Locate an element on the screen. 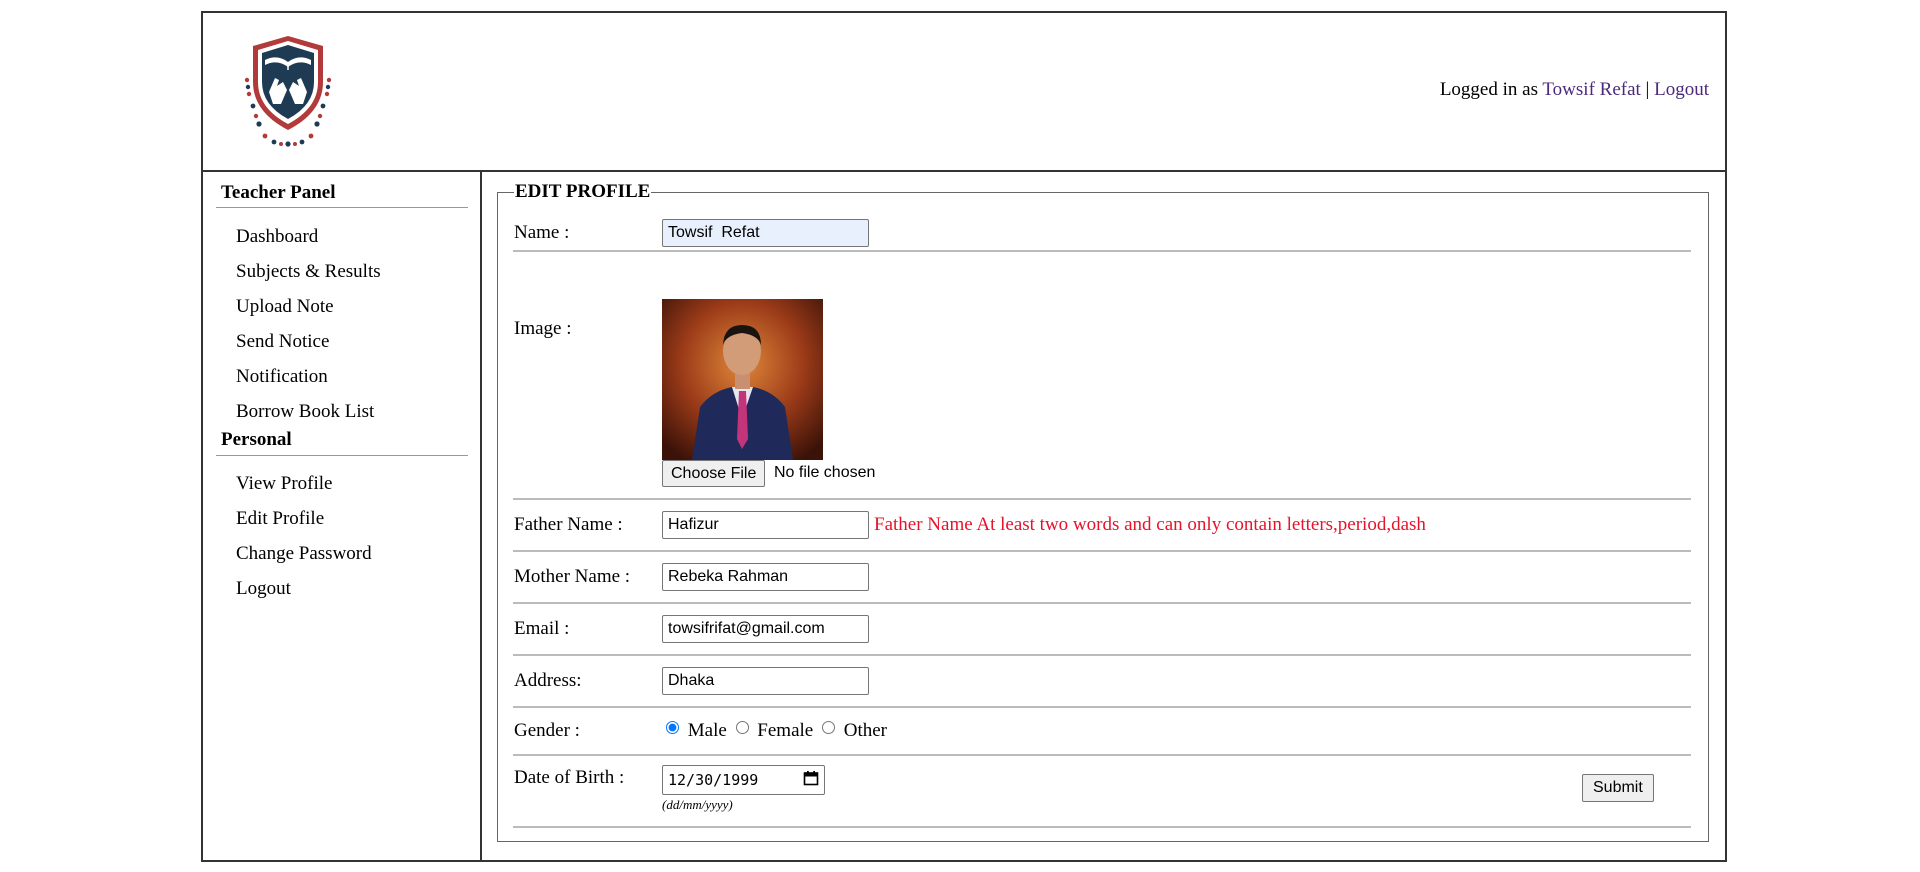 This screenshot has height=872, width=1920. gender-other-label: Other is located at coordinates (865, 730).